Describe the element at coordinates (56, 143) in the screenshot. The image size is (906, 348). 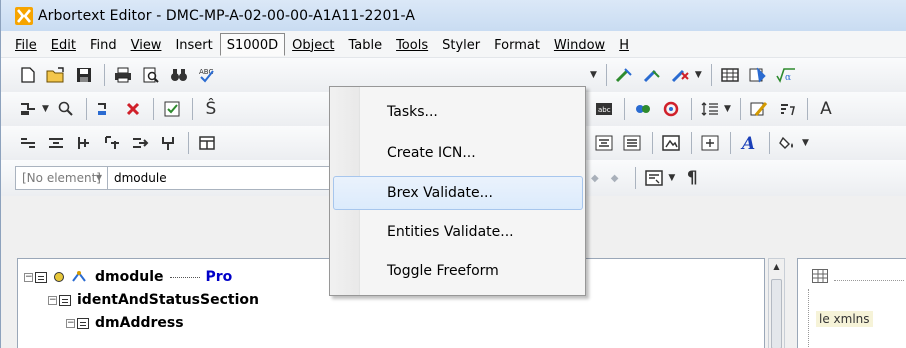
I see `join-element-icon` at that location.